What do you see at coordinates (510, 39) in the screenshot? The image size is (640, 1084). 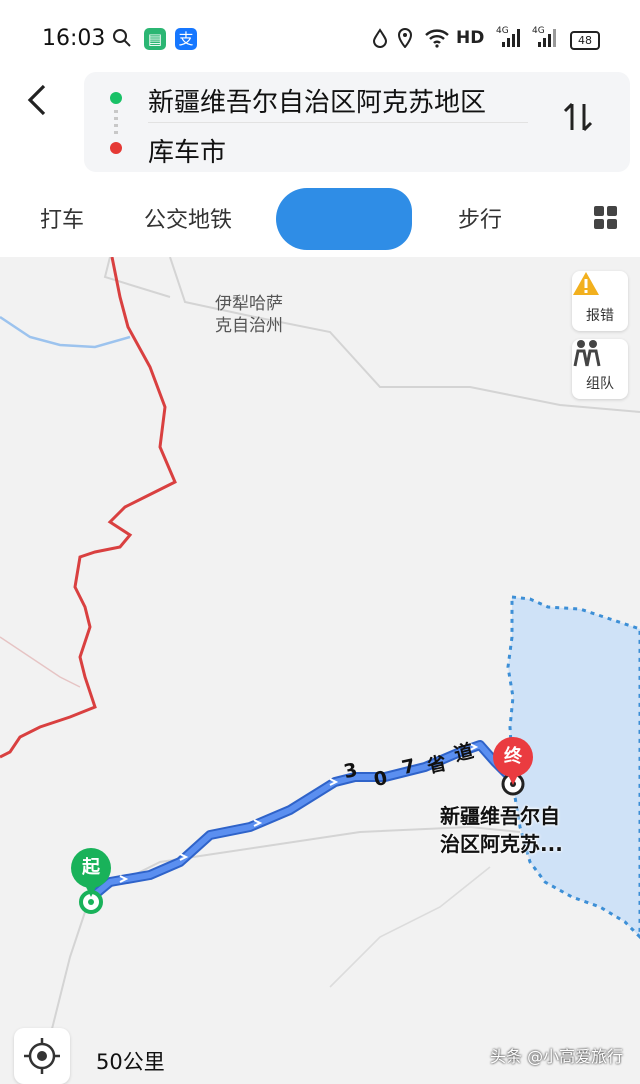 I see `signal-icon: 4G` at bounding box center [510, 39].